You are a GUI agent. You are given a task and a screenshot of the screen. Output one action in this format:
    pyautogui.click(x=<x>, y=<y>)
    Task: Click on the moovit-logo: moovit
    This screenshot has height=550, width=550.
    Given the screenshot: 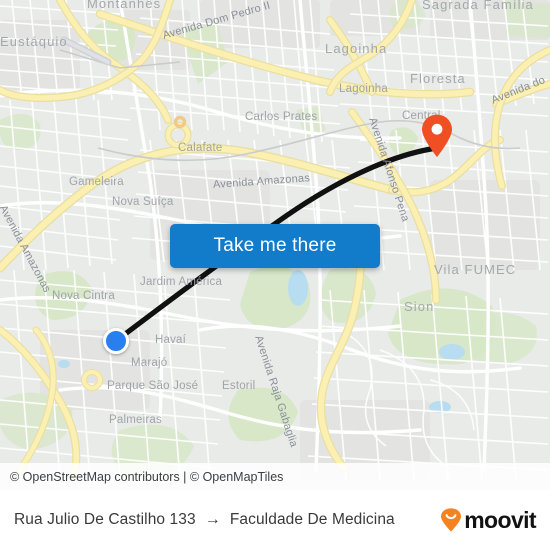 What is the action you would take?
    pyautogui.click(x=488, y=519)
    